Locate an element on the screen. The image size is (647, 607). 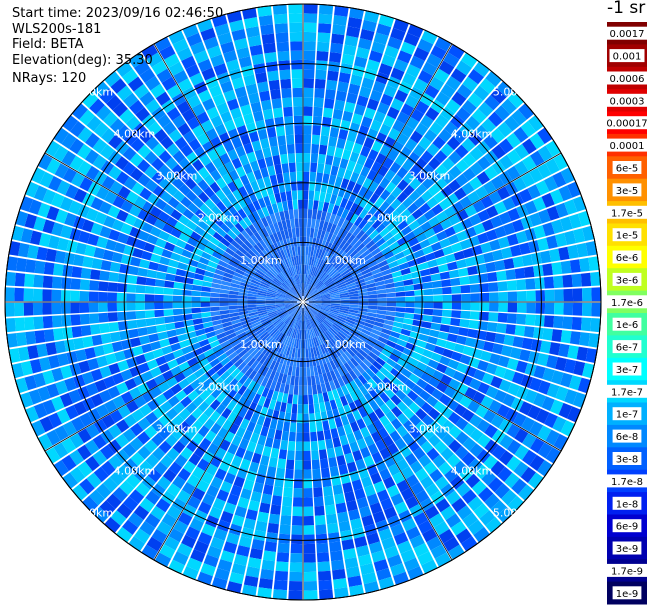
colorbar-label: 1e-8 is located at coordinates (627, 504).